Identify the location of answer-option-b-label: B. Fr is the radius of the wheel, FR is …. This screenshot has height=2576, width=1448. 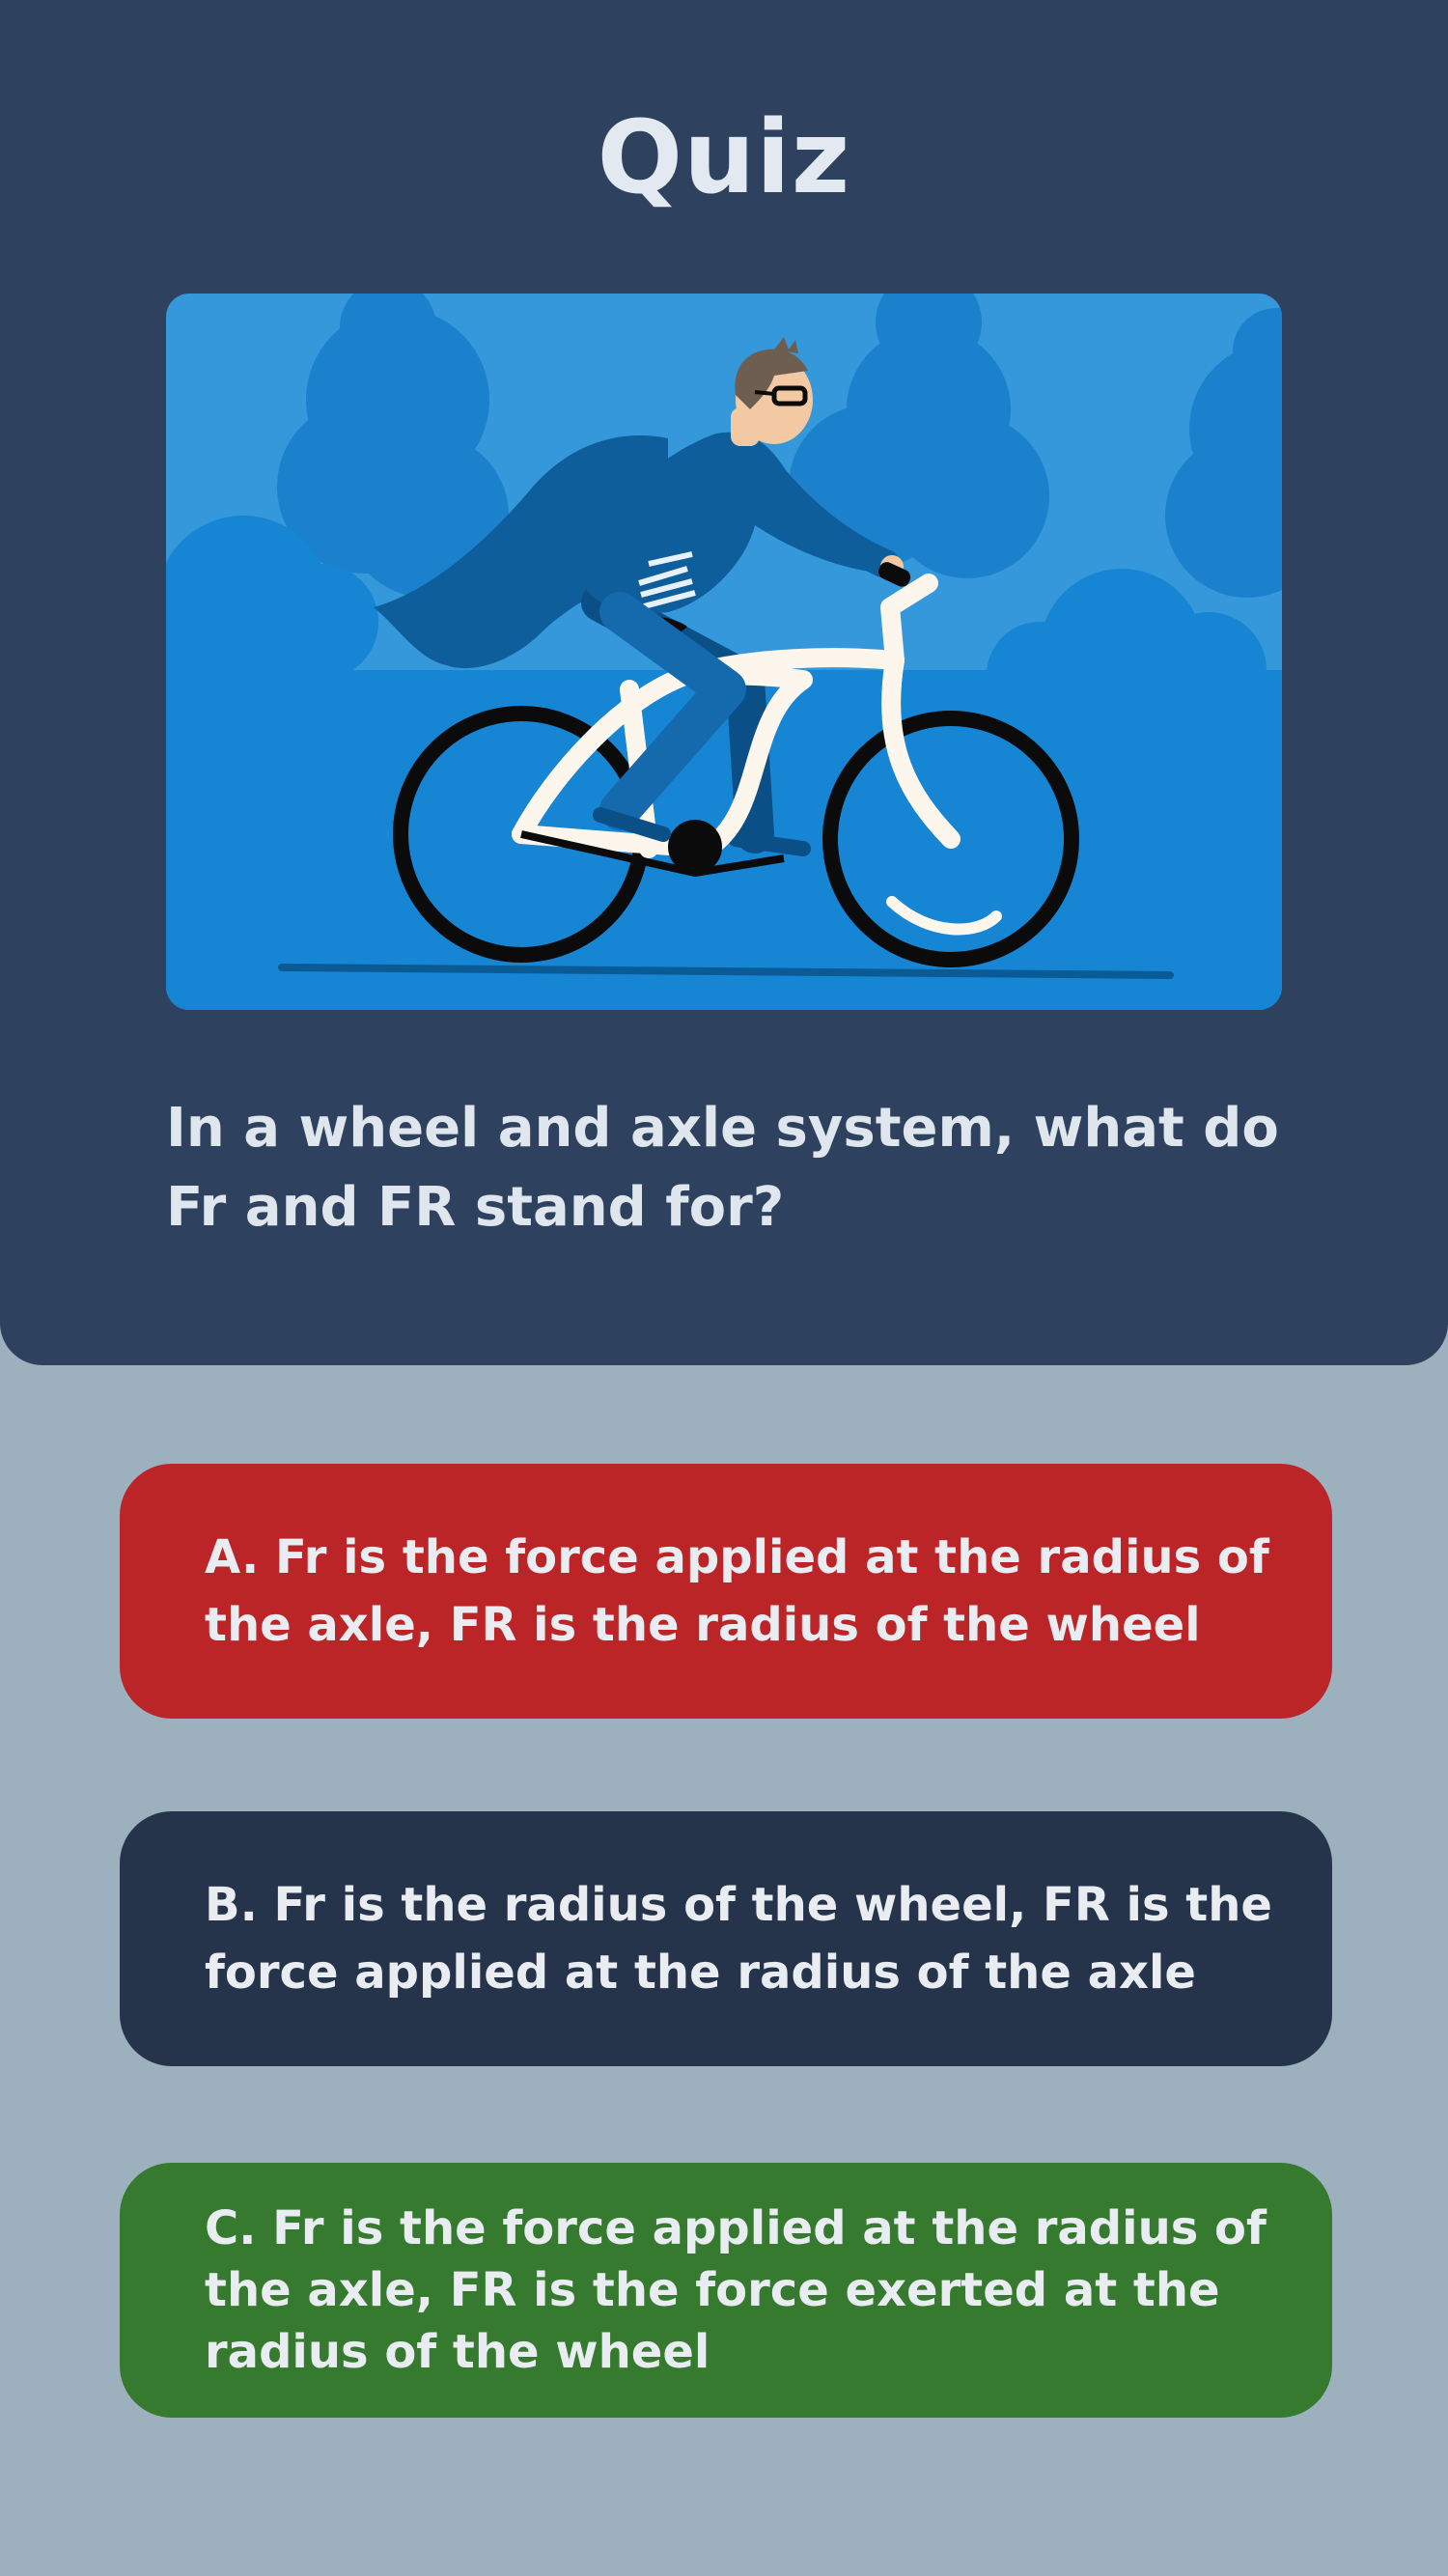
(739, 1939).